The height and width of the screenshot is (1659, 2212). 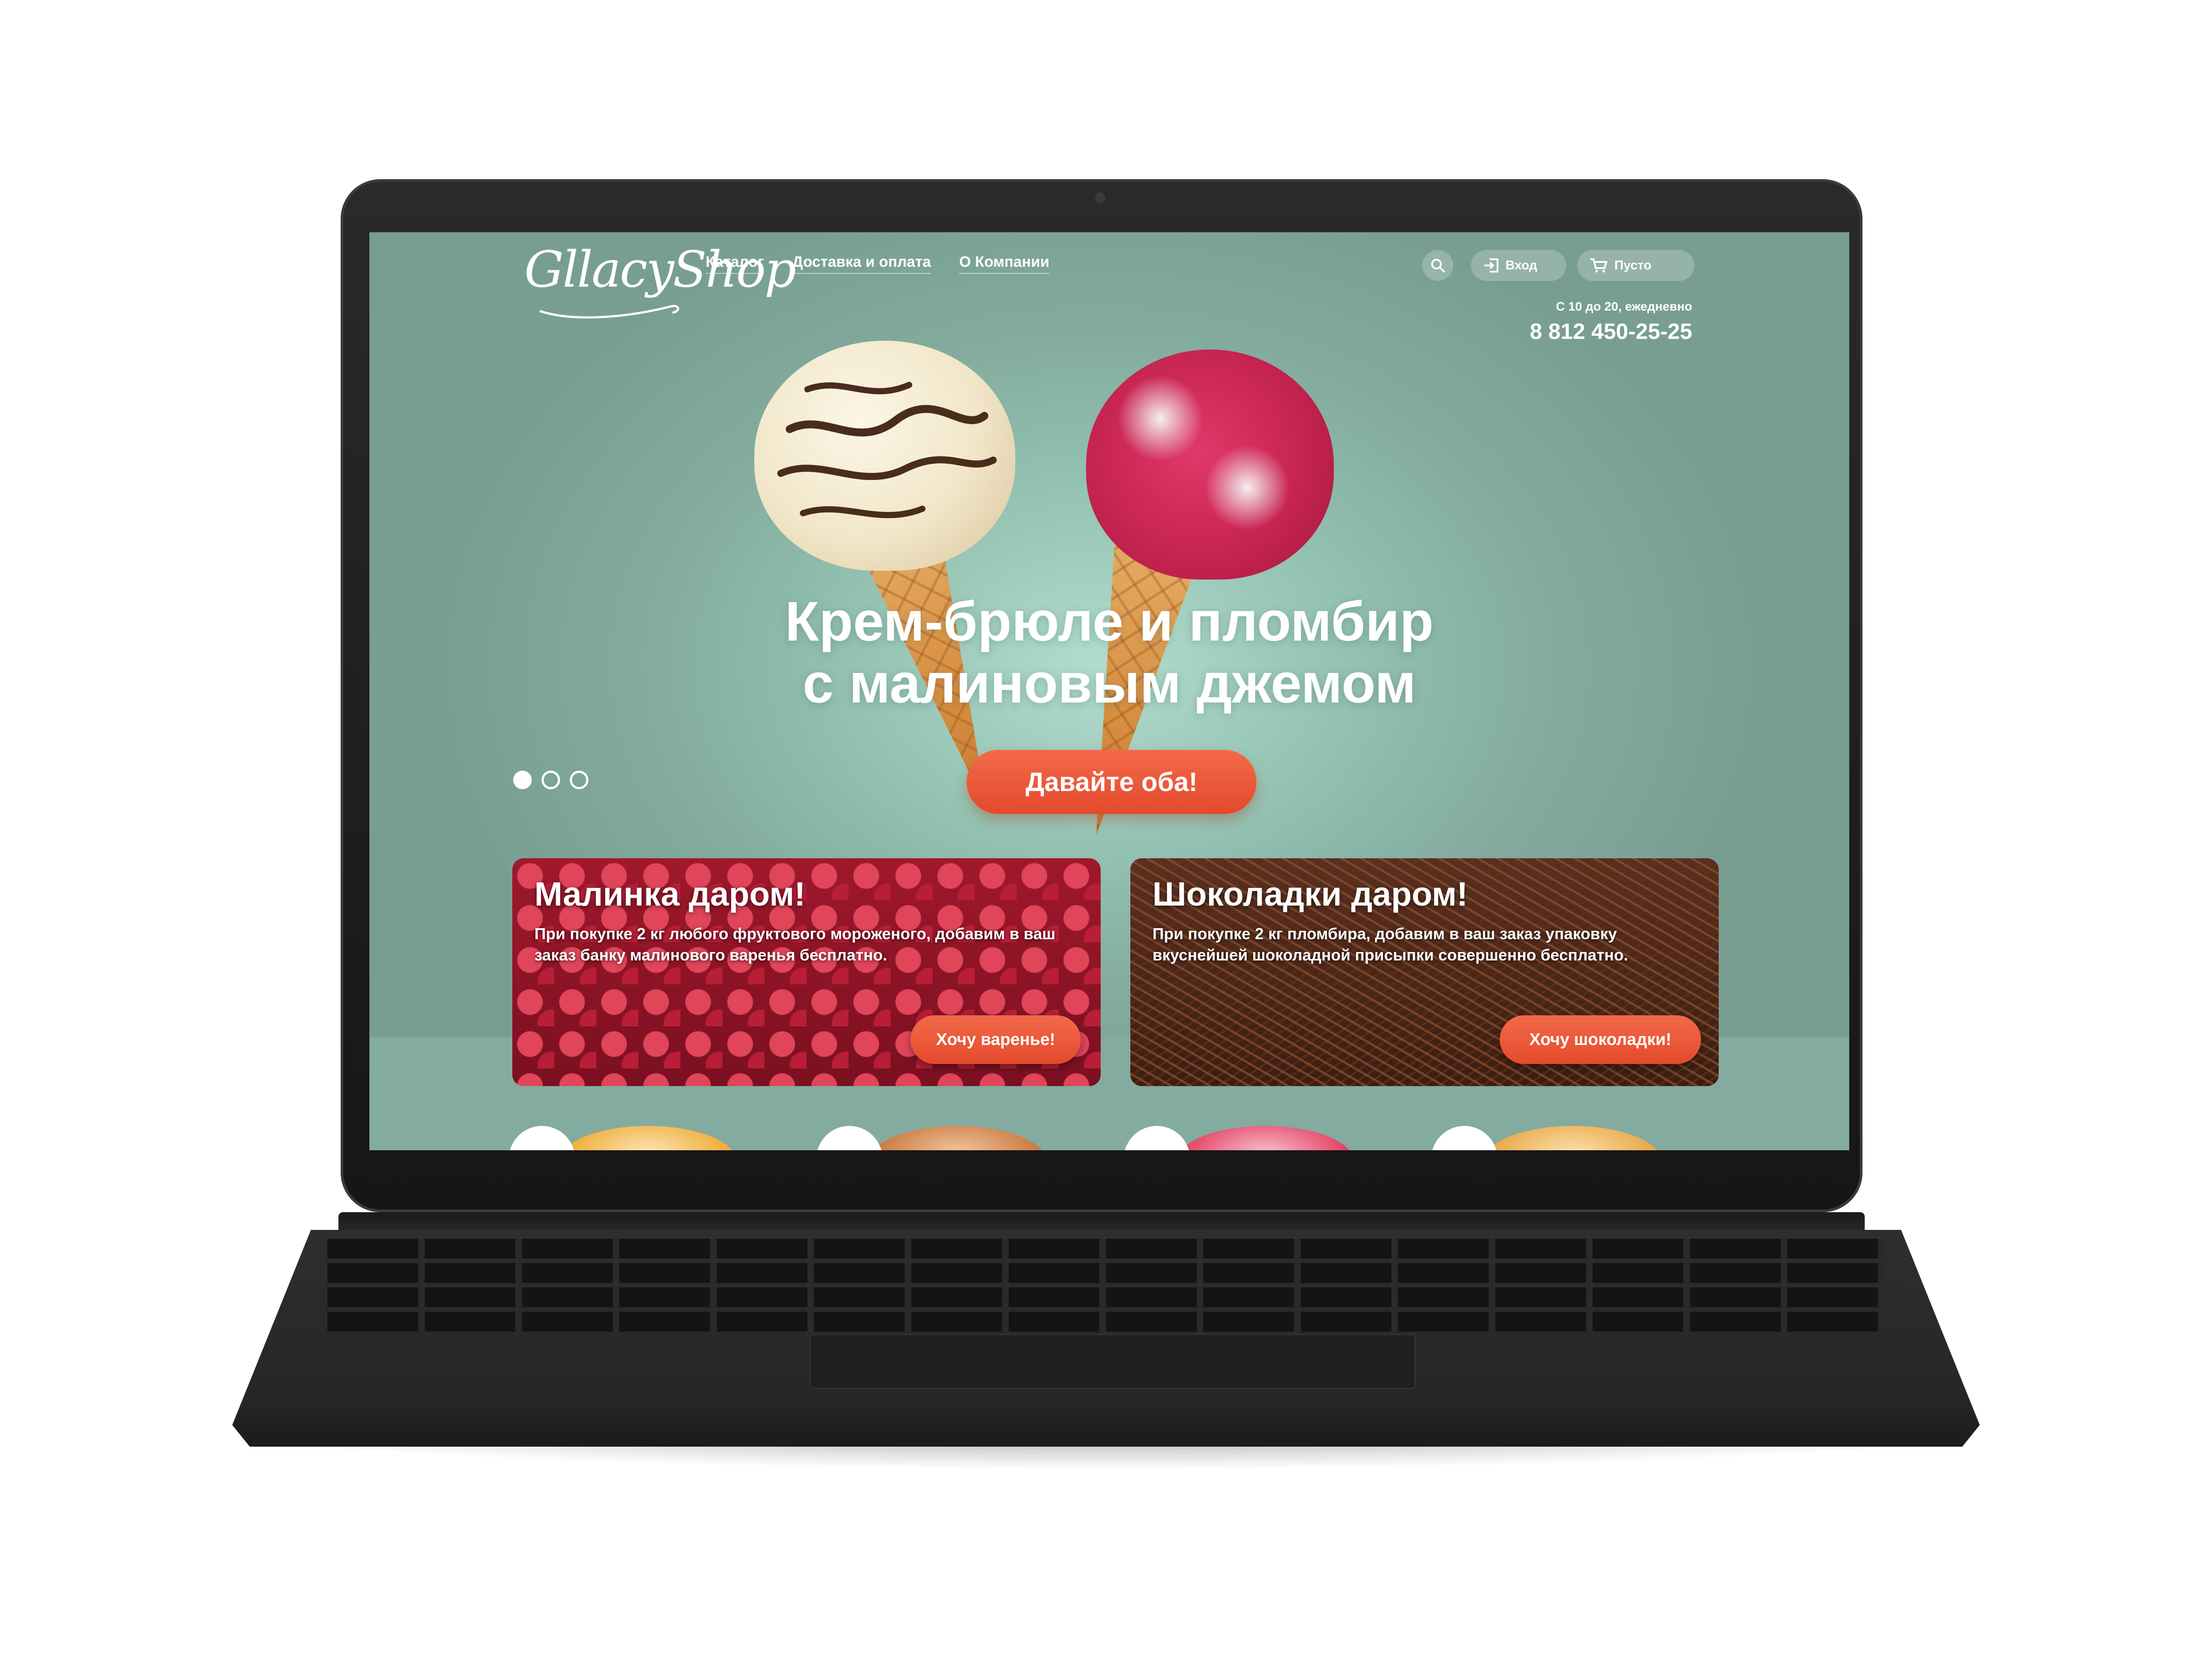 I want to click on slider-dots, so click(x=550, y=780).